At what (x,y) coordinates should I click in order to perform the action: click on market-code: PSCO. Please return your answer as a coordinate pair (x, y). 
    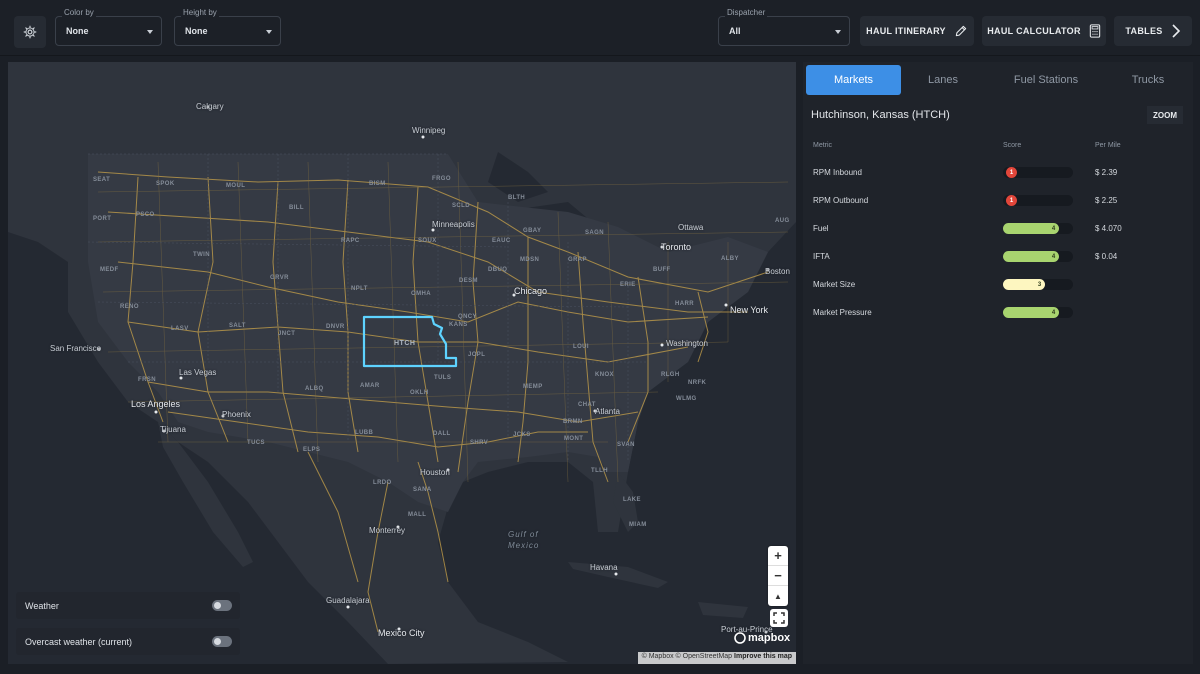
    Looking at the image, I should click on (145, 215).